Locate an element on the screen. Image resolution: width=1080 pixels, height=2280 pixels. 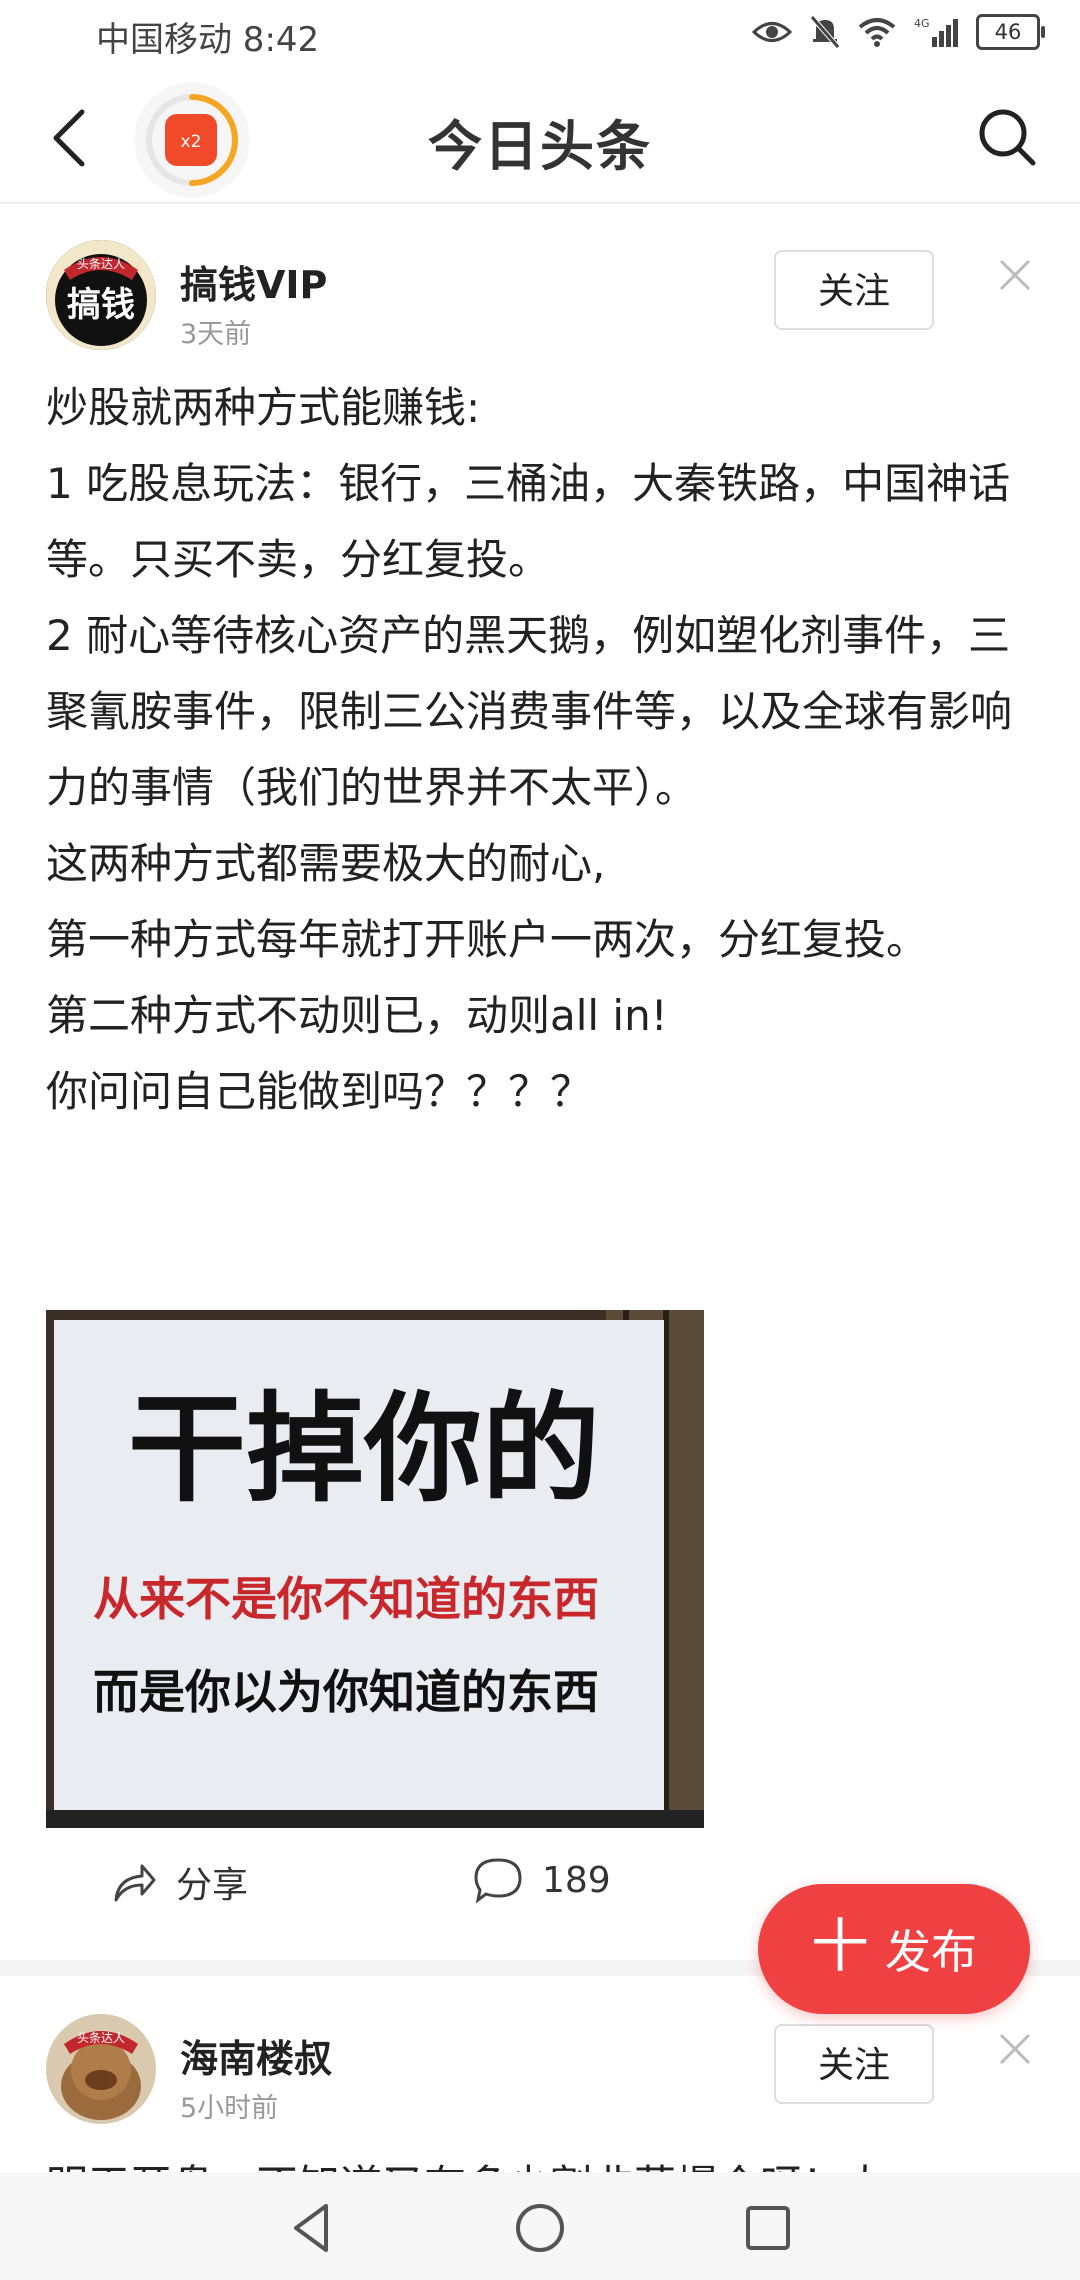
post-header: 头条达人 海南楼叔 5小时前 关注 is located at coordinates (540, 2074).